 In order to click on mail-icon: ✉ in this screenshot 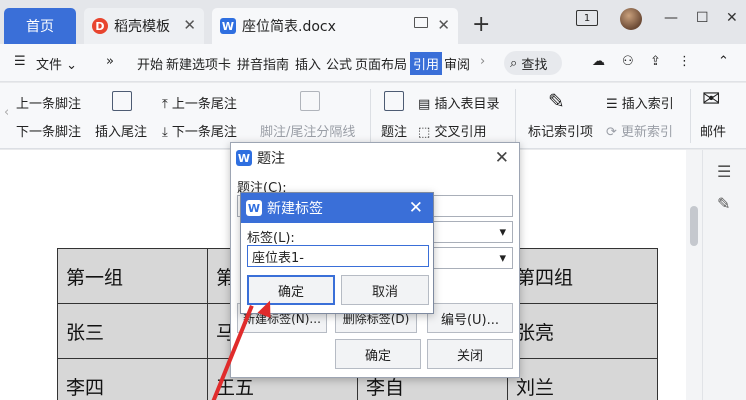, I will do `click(711, 99)`.